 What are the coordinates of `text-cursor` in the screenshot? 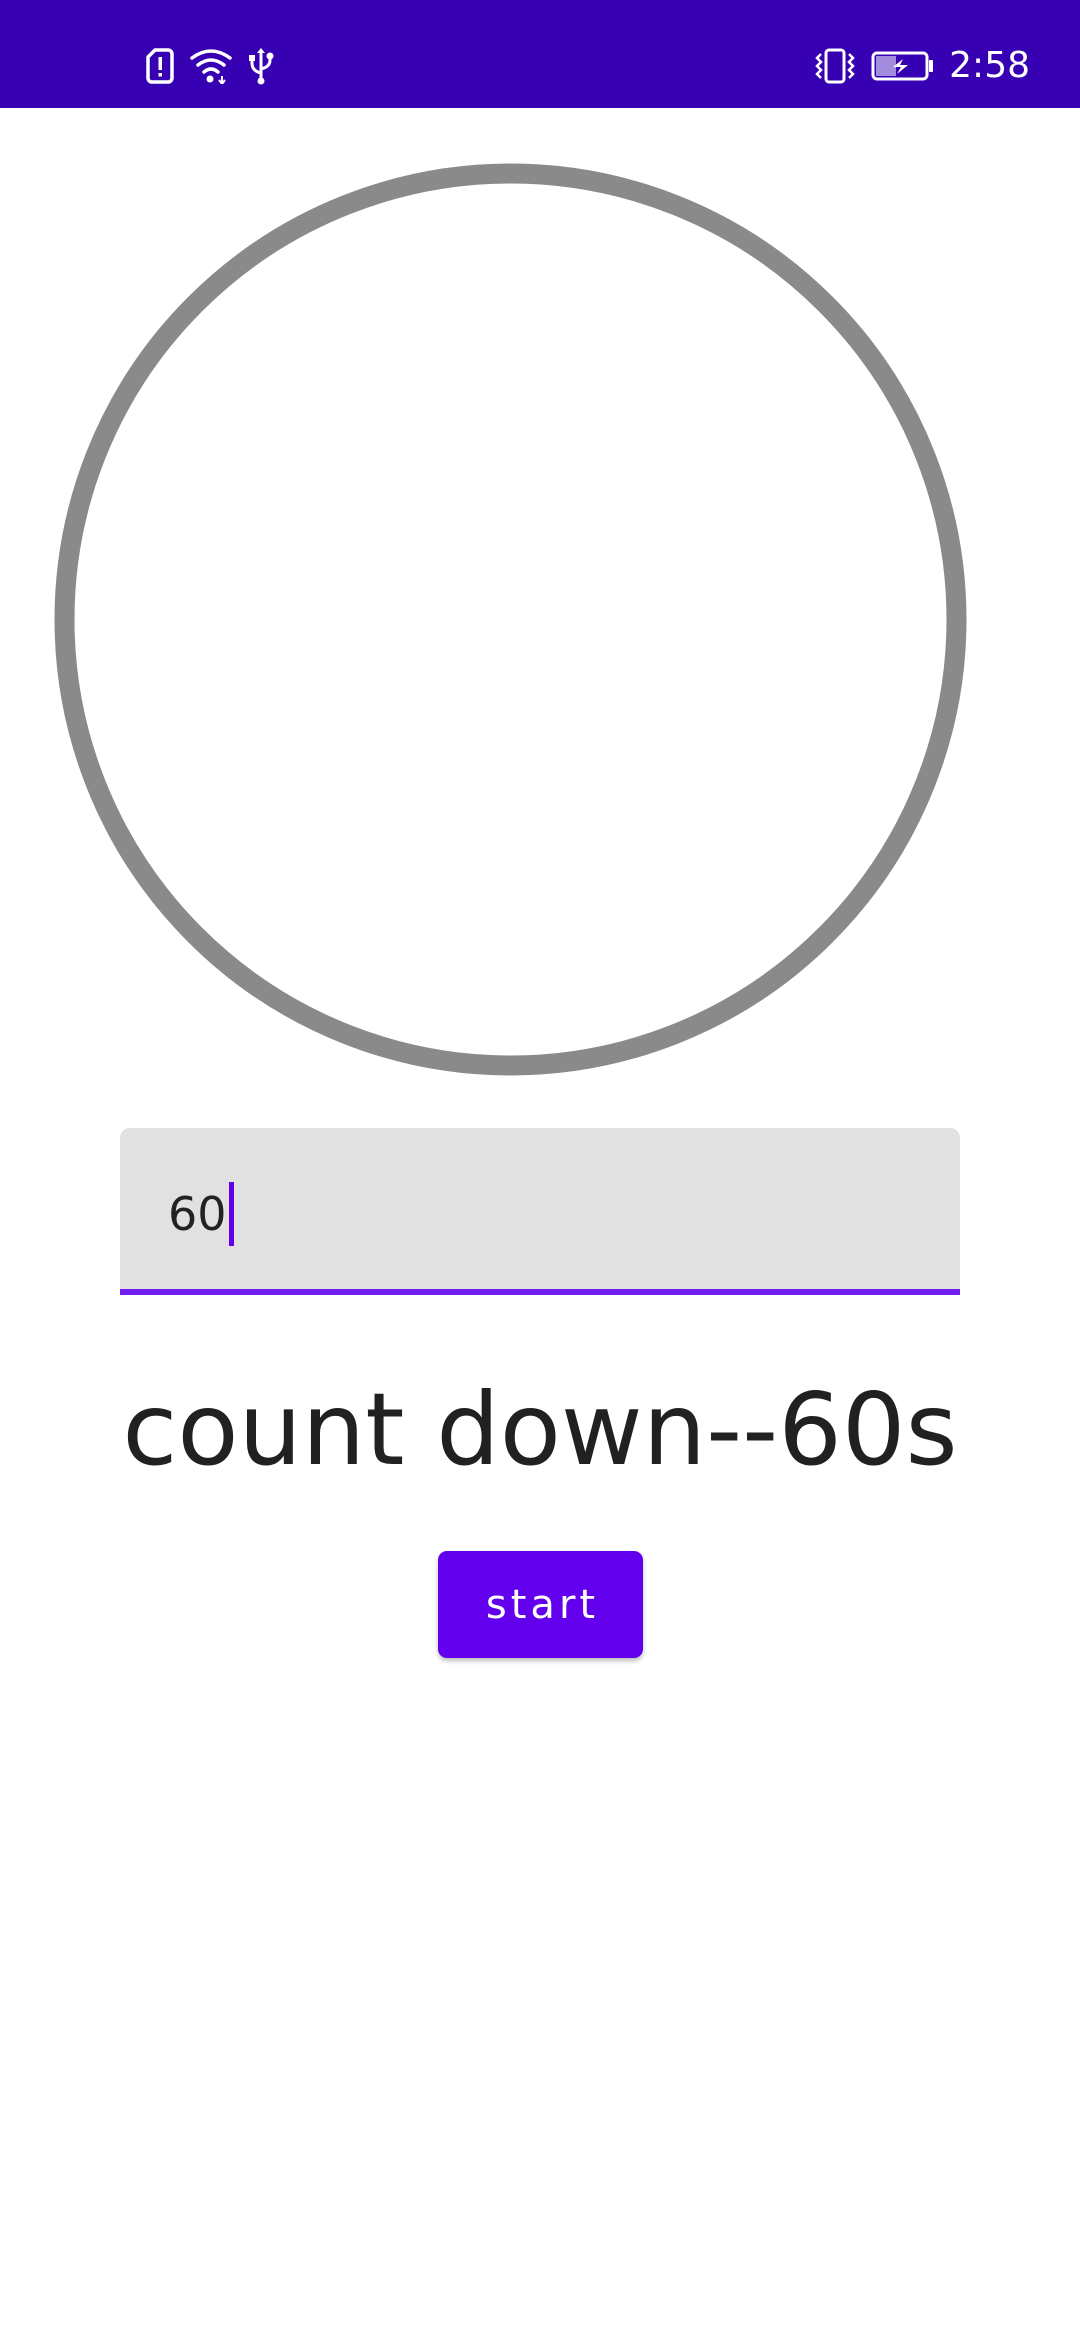 It's located at (231, 1214).